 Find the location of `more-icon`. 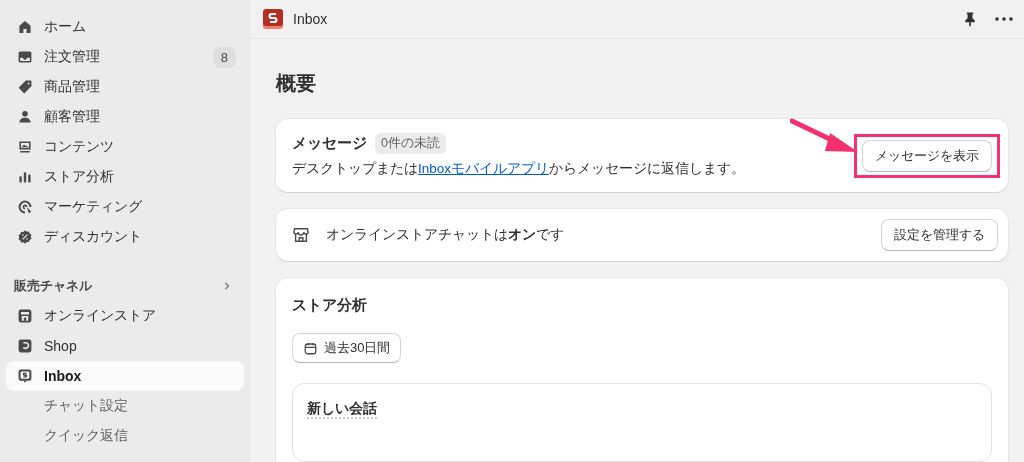

more-icon is located at coordinates (1004, 19).